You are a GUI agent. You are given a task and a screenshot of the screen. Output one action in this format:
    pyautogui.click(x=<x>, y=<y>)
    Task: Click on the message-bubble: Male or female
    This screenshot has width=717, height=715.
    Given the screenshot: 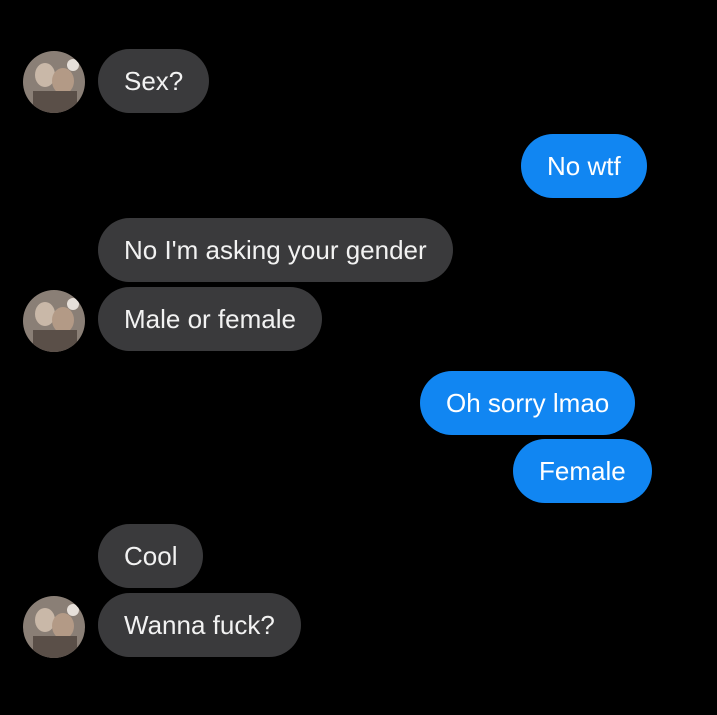 What is the action you would take?
    pyautogui.click(x=210, y=319)
    